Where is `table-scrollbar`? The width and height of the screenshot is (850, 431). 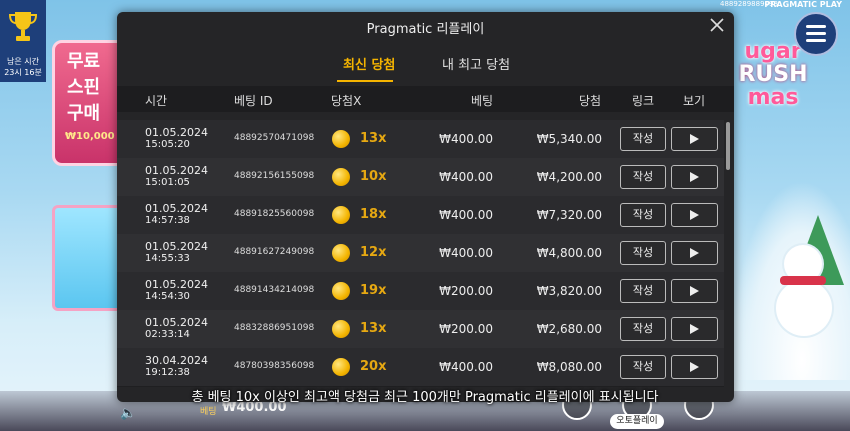 table-scrollbar is located at coordinates (728, 146).